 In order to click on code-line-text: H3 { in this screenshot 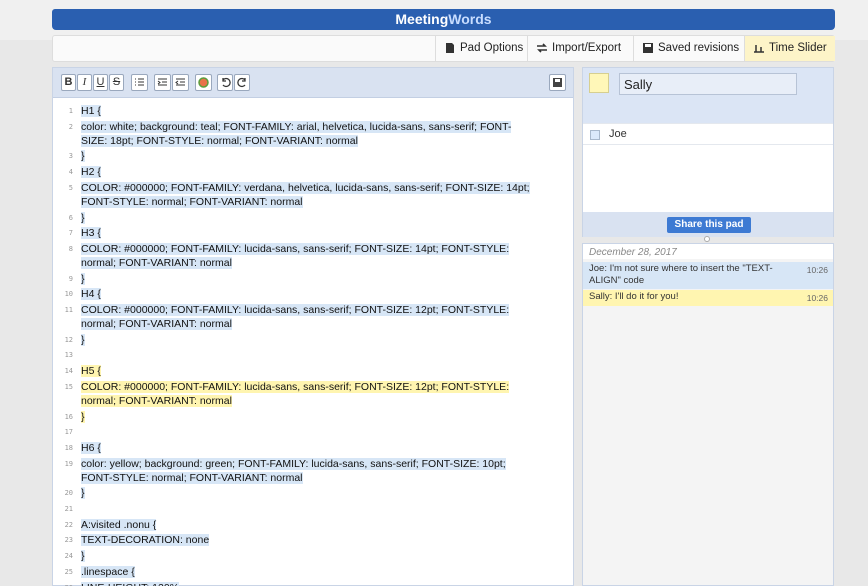, I will do `click(91, 233)`.